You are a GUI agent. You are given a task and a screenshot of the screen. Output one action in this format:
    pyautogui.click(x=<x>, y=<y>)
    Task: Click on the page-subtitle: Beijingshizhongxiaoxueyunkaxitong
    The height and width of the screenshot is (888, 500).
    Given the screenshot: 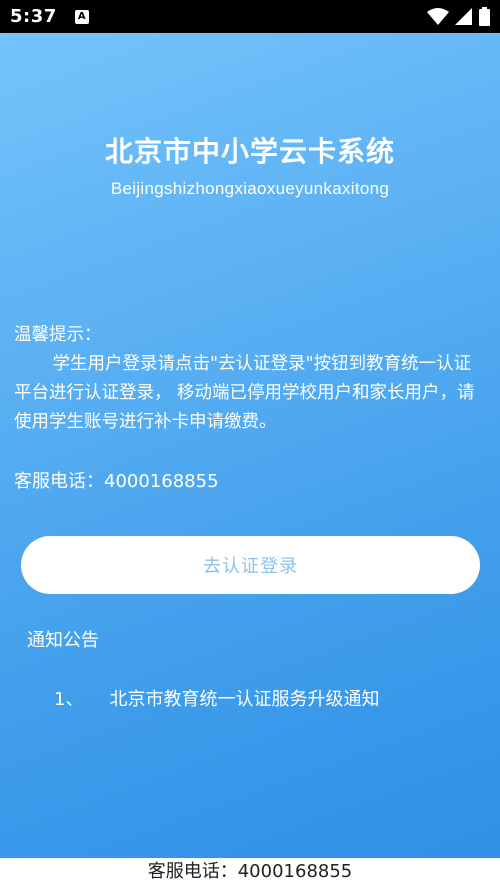 What is the action you would take?
    pyautogui.click(x=250, y=188)
    